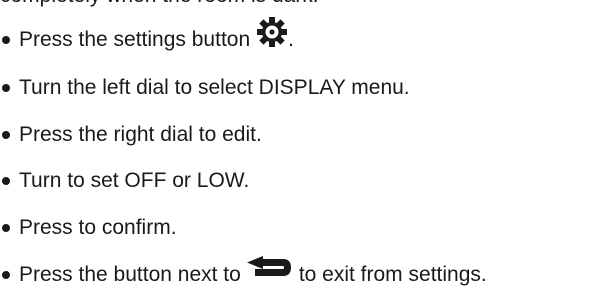 This screenshot has height=293, width=606. Describe the element at coordinates (130, 274) in the screenshot. I see `step-text: Press the button next to` at that location.